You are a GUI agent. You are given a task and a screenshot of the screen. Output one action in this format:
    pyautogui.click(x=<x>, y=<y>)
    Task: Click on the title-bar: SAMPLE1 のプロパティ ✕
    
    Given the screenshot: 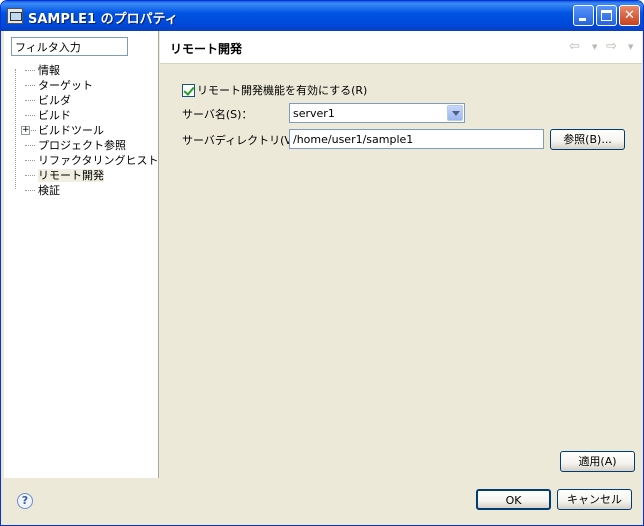 What is the action you would take?
    pyautogui.click(x=322, y=16)
    